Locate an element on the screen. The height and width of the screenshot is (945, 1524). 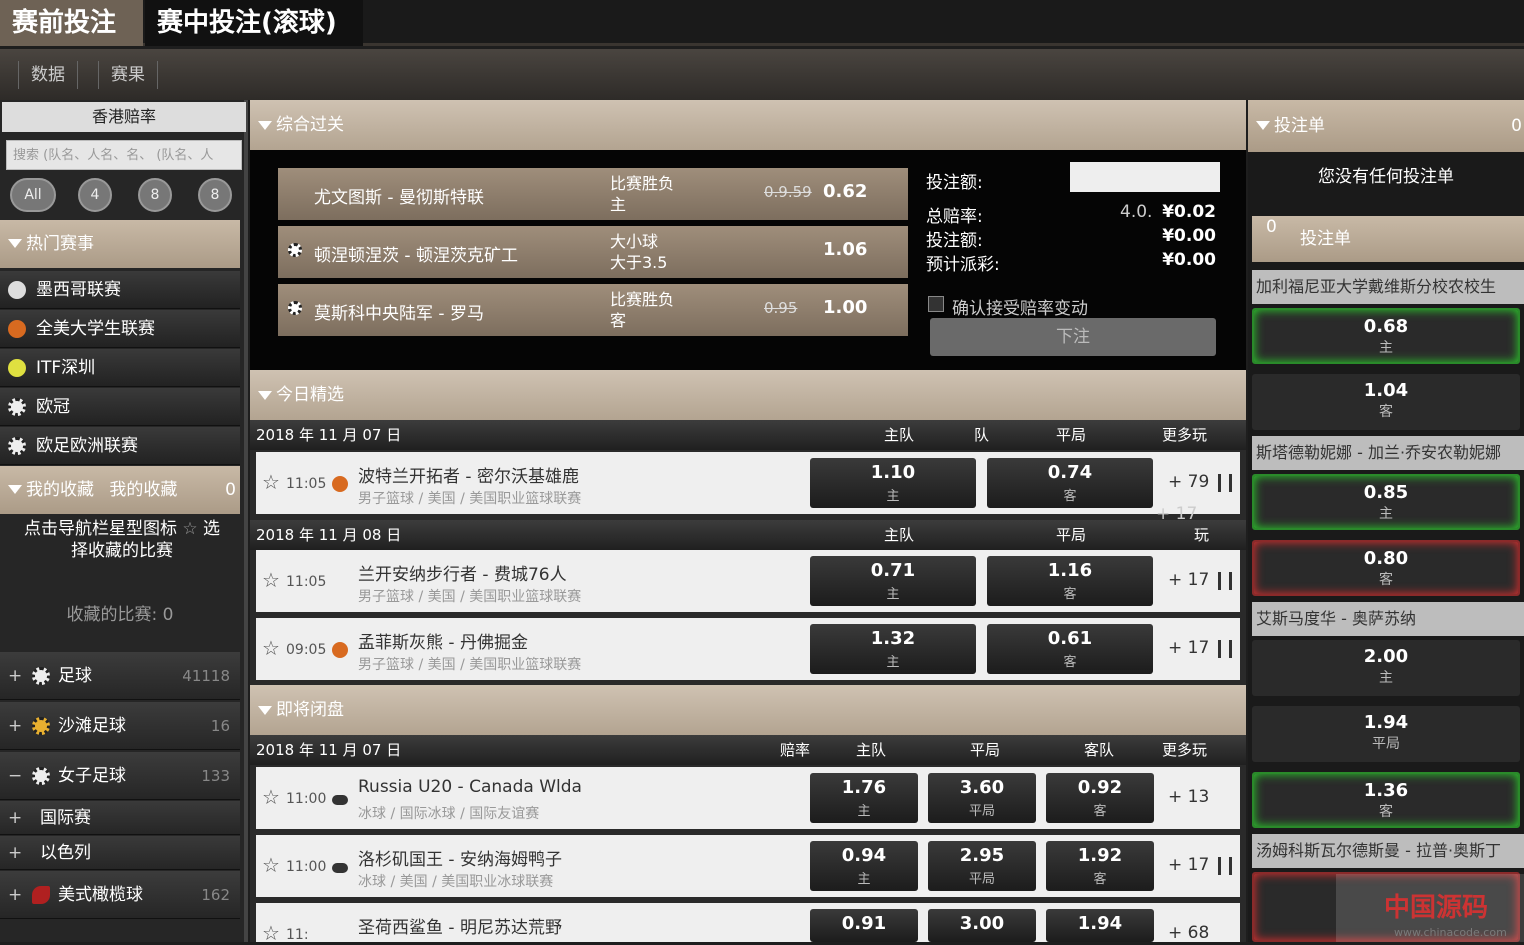
more-markets-link: + 13 is located at coordinates (1188, 797).